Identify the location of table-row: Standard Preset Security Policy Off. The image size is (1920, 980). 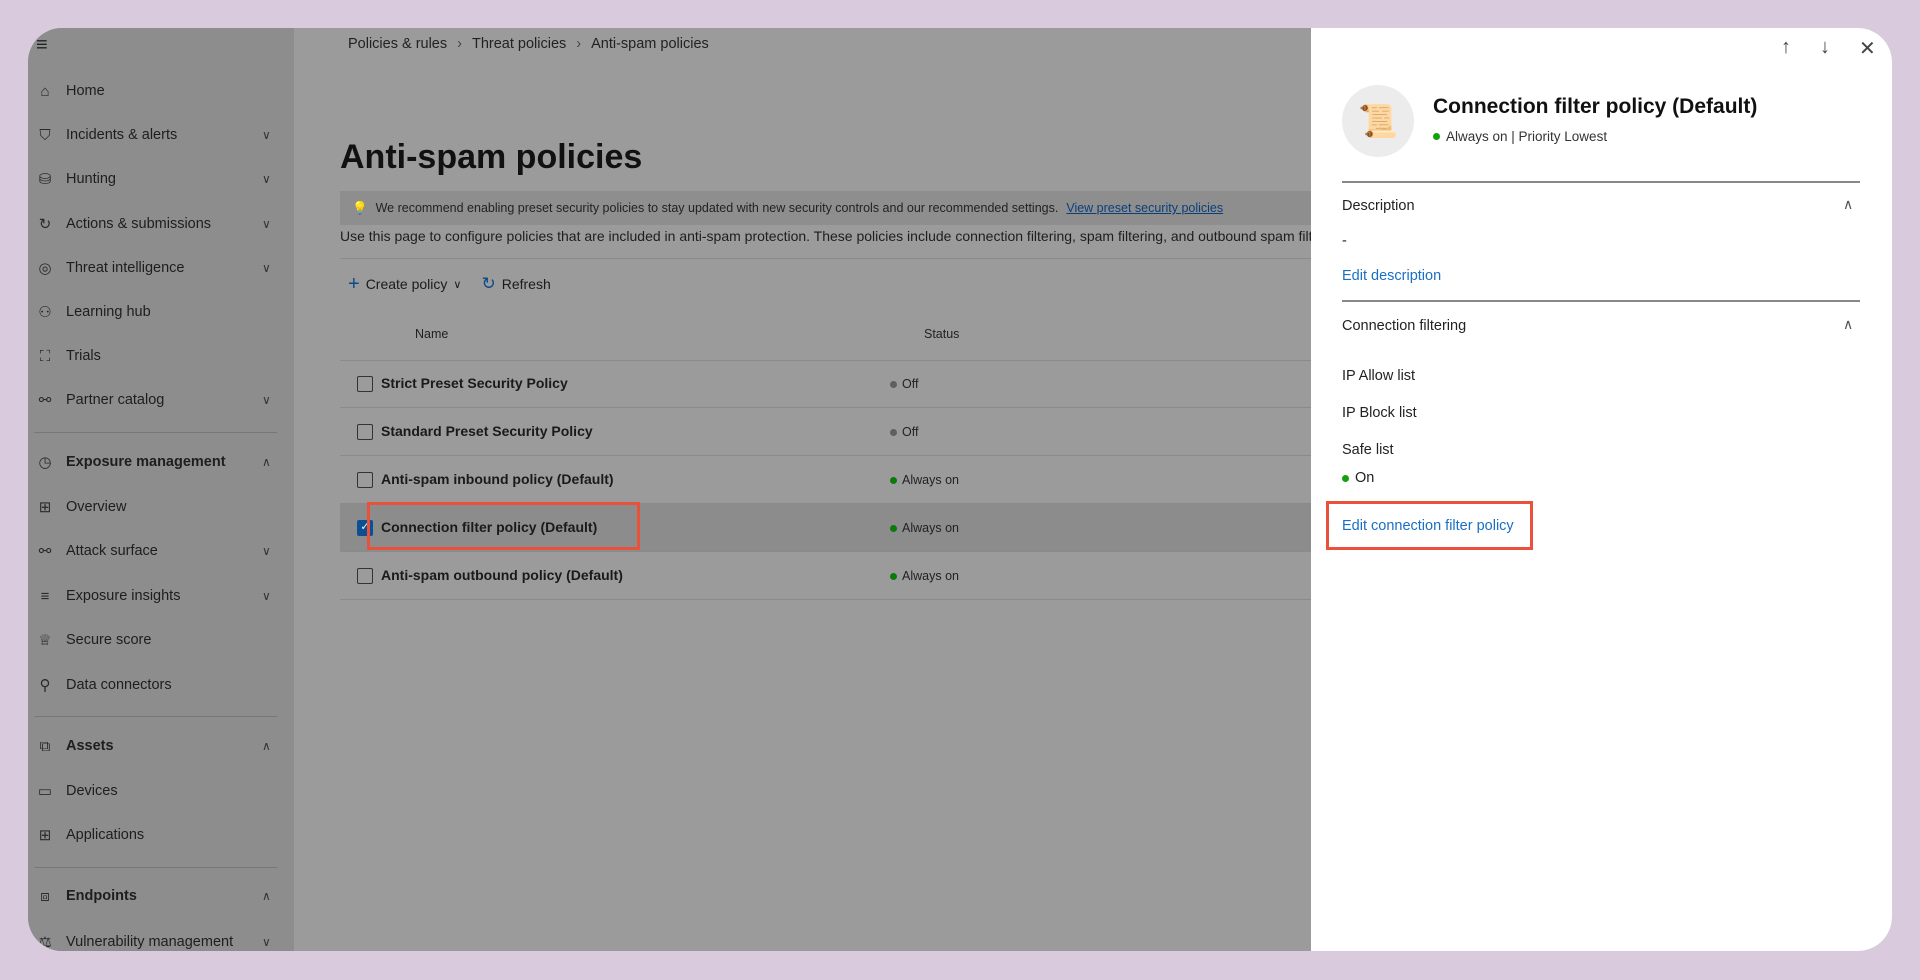
(825, 432).